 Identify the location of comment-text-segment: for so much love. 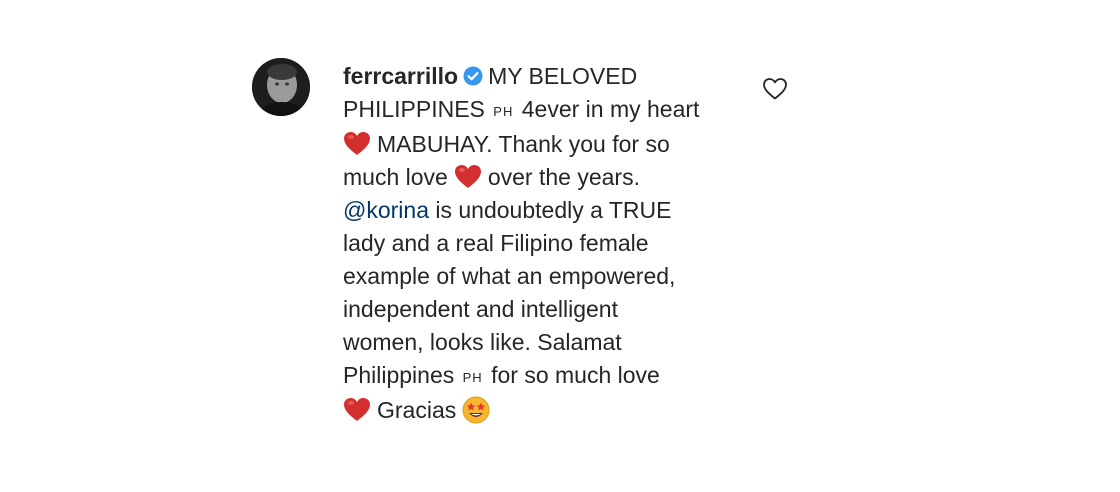
(575, 375).